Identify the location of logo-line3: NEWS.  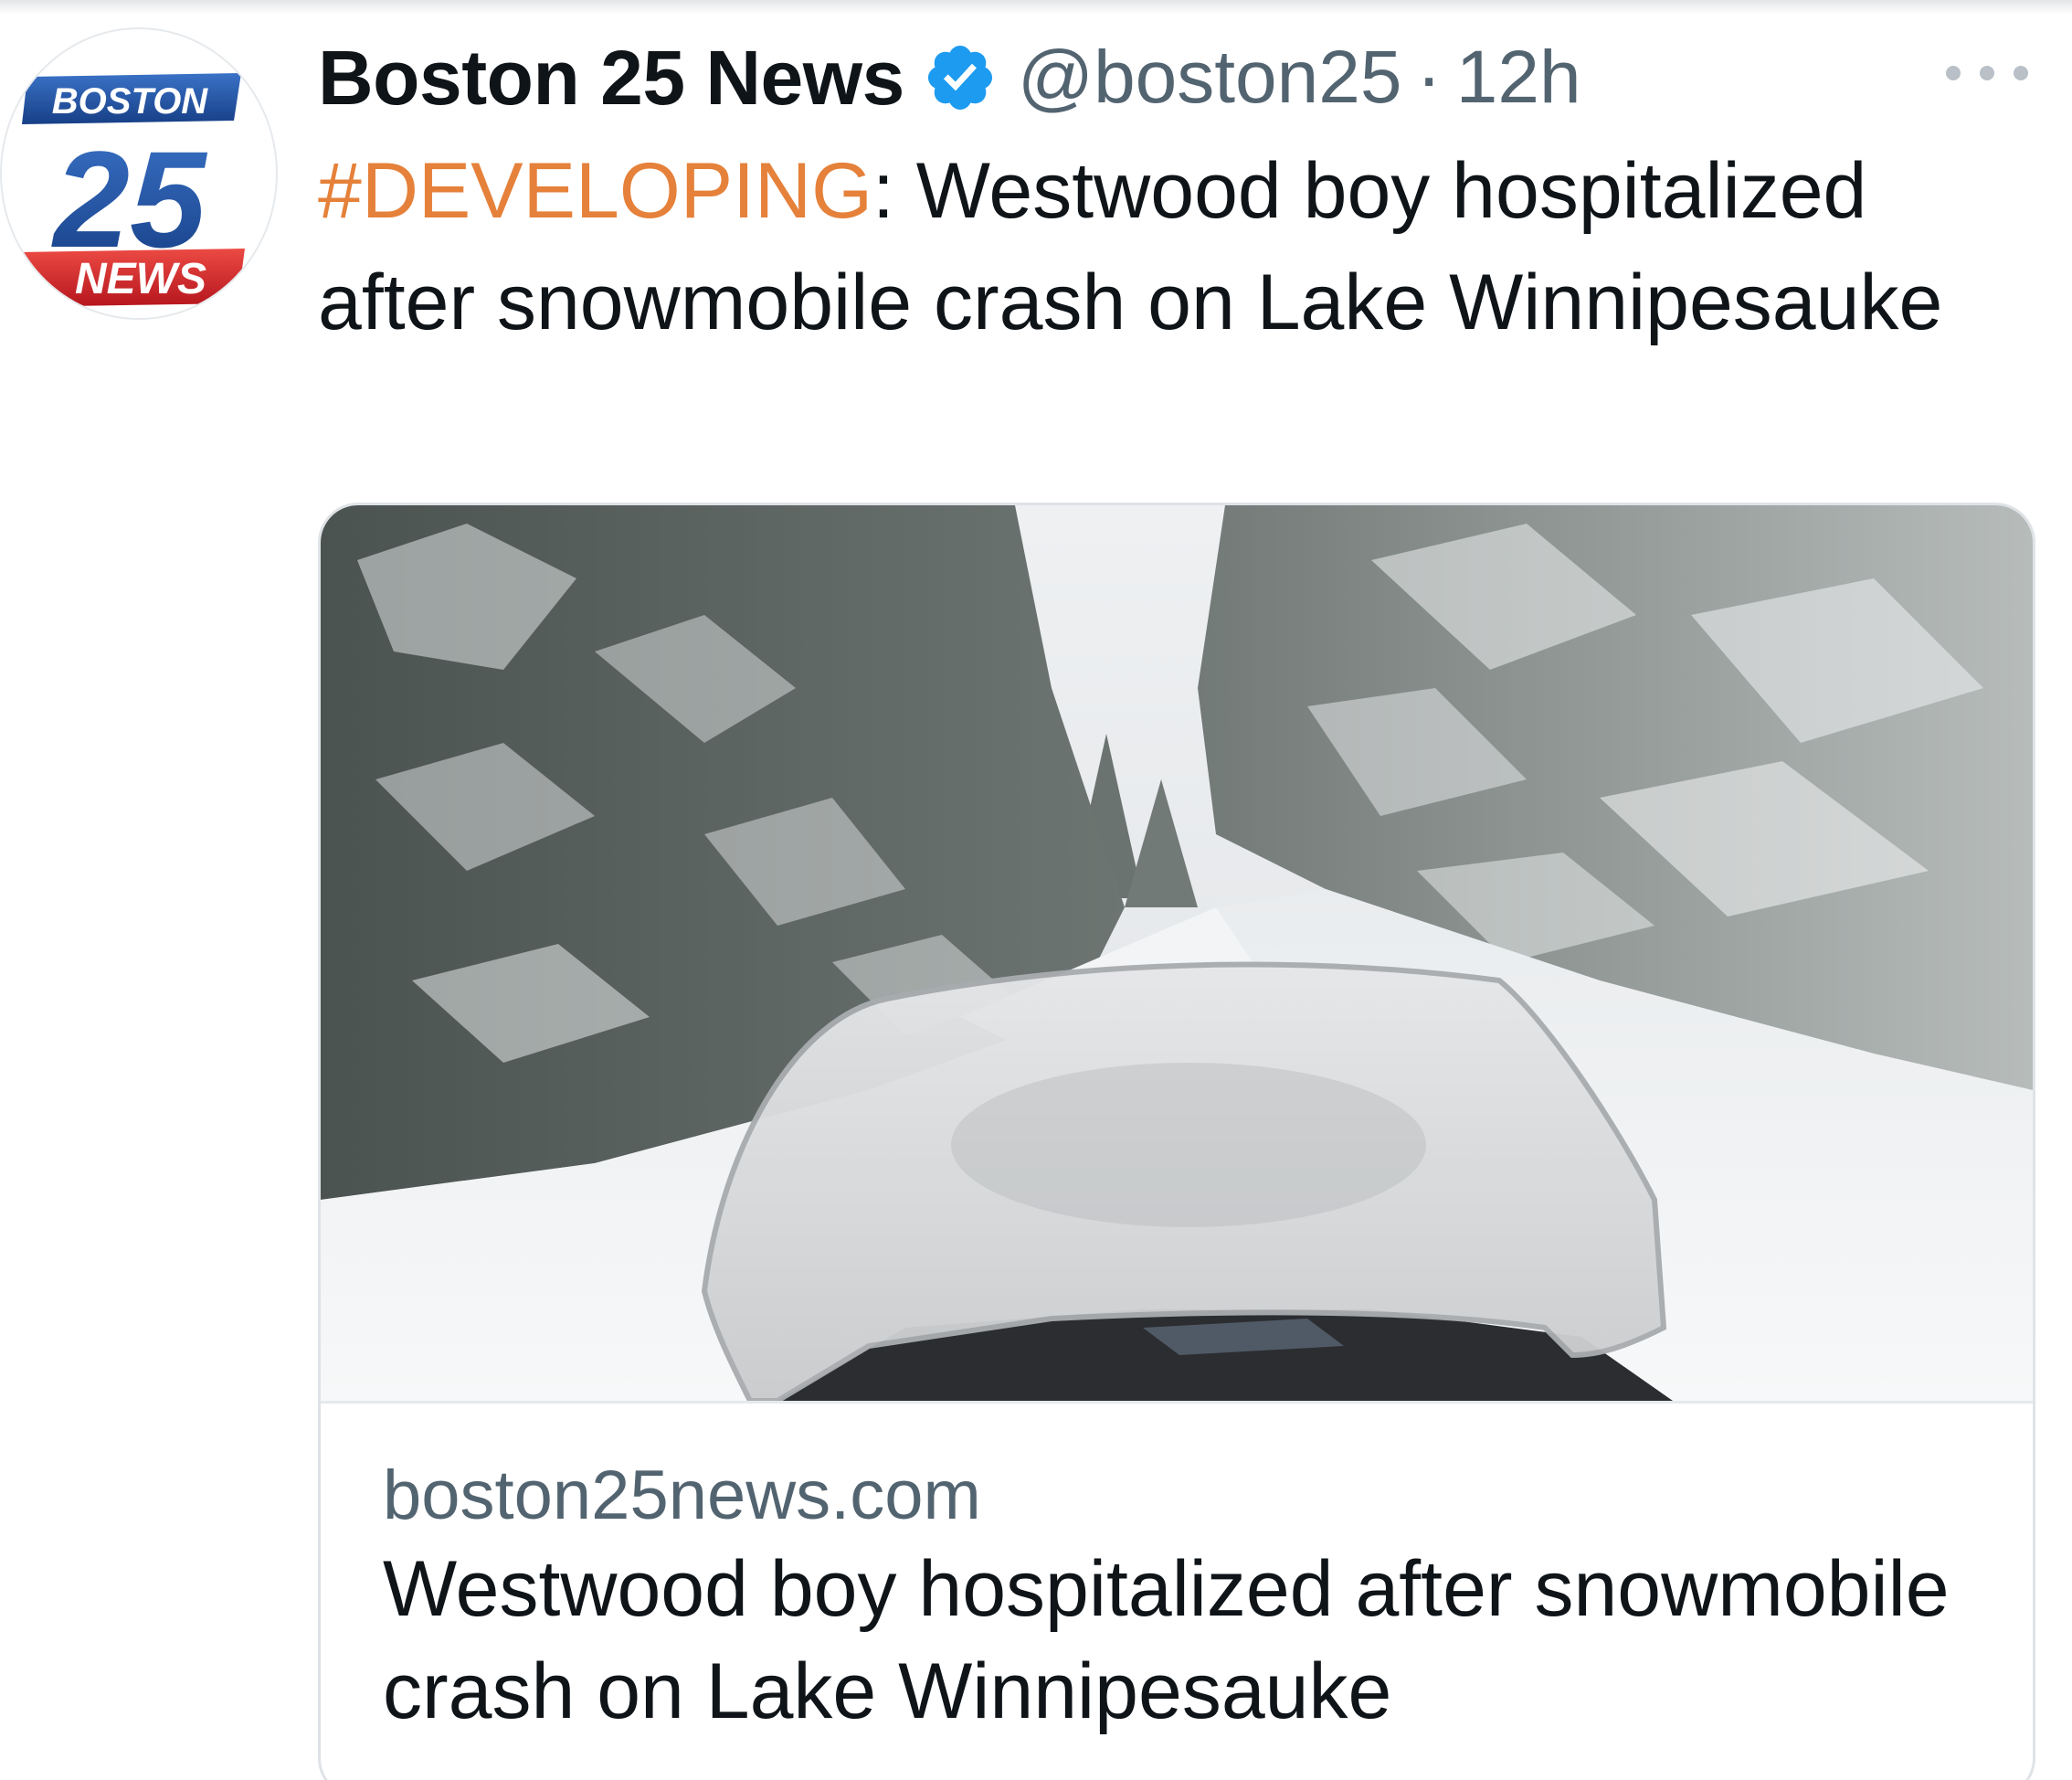
(140, 279).